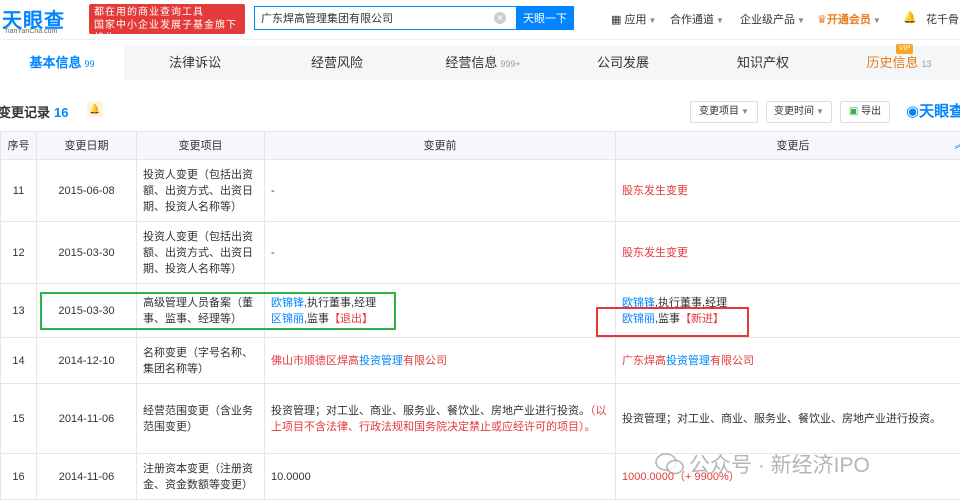 The image size is (960, 503). I want to click on crown-icon: ♛, so click(822, 20).